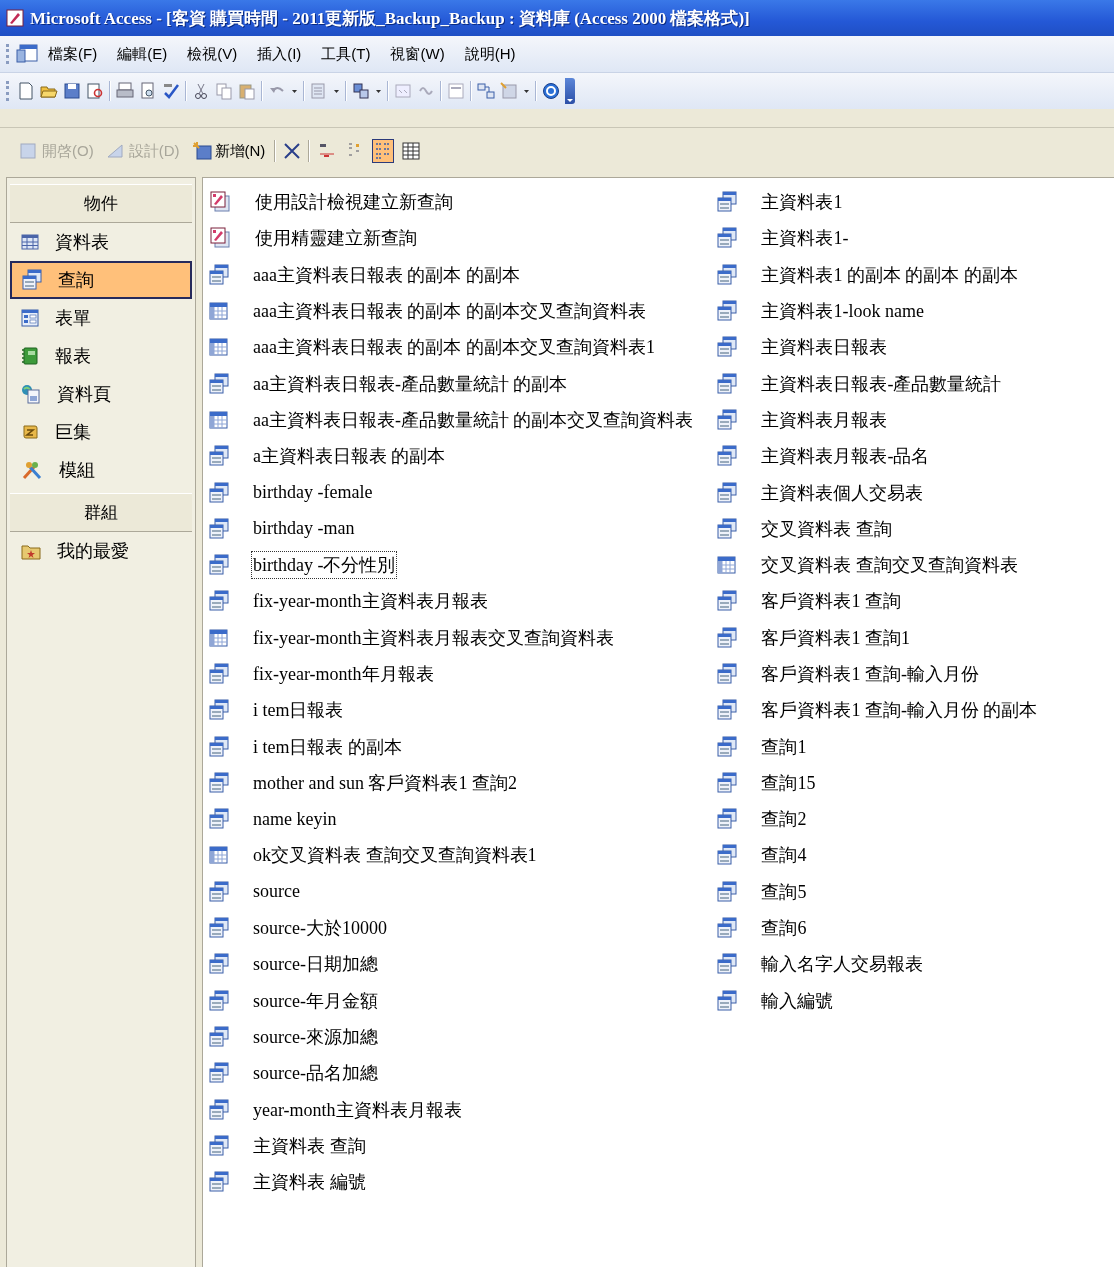 This screenshot has height=1267, width=1114. Describe the element at coordinates (784, 746) in the screenshot. I see `object-item: 查詢1` at that location.